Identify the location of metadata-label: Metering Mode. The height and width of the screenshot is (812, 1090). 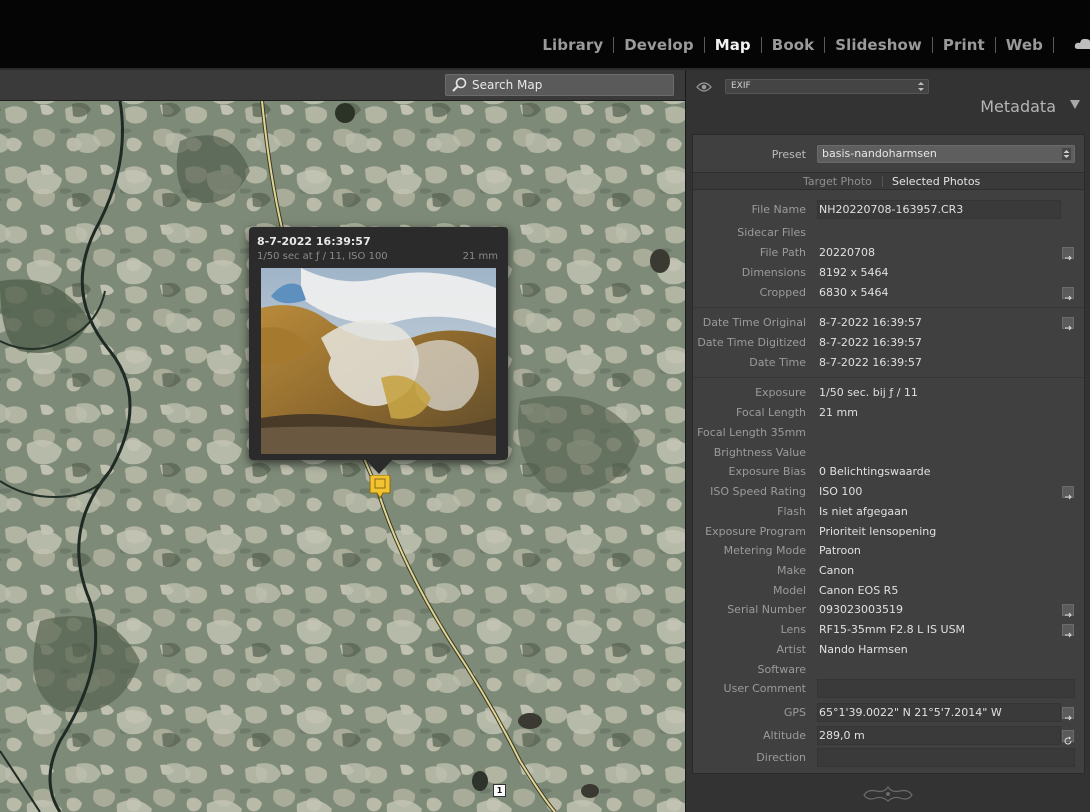
(764, 550).